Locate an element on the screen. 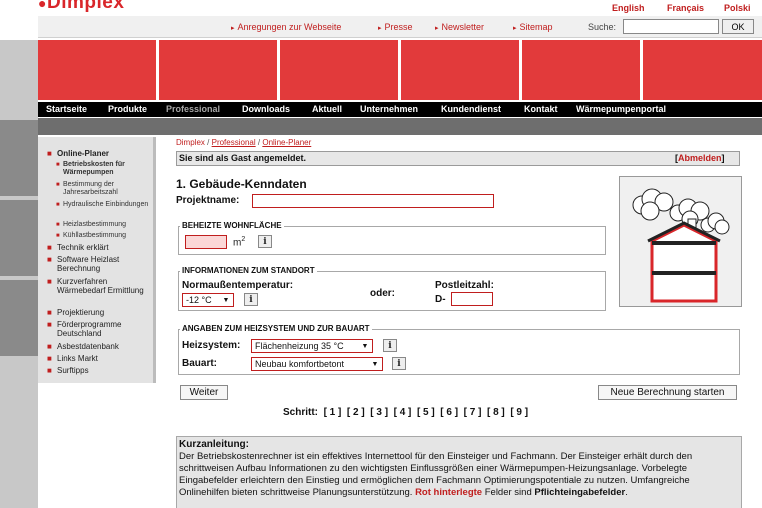 The height and width of the screenshot is (508, 762). sidebar-item-software: ■ Software Heizlast Berechnung is located at coordinates (100, 264).